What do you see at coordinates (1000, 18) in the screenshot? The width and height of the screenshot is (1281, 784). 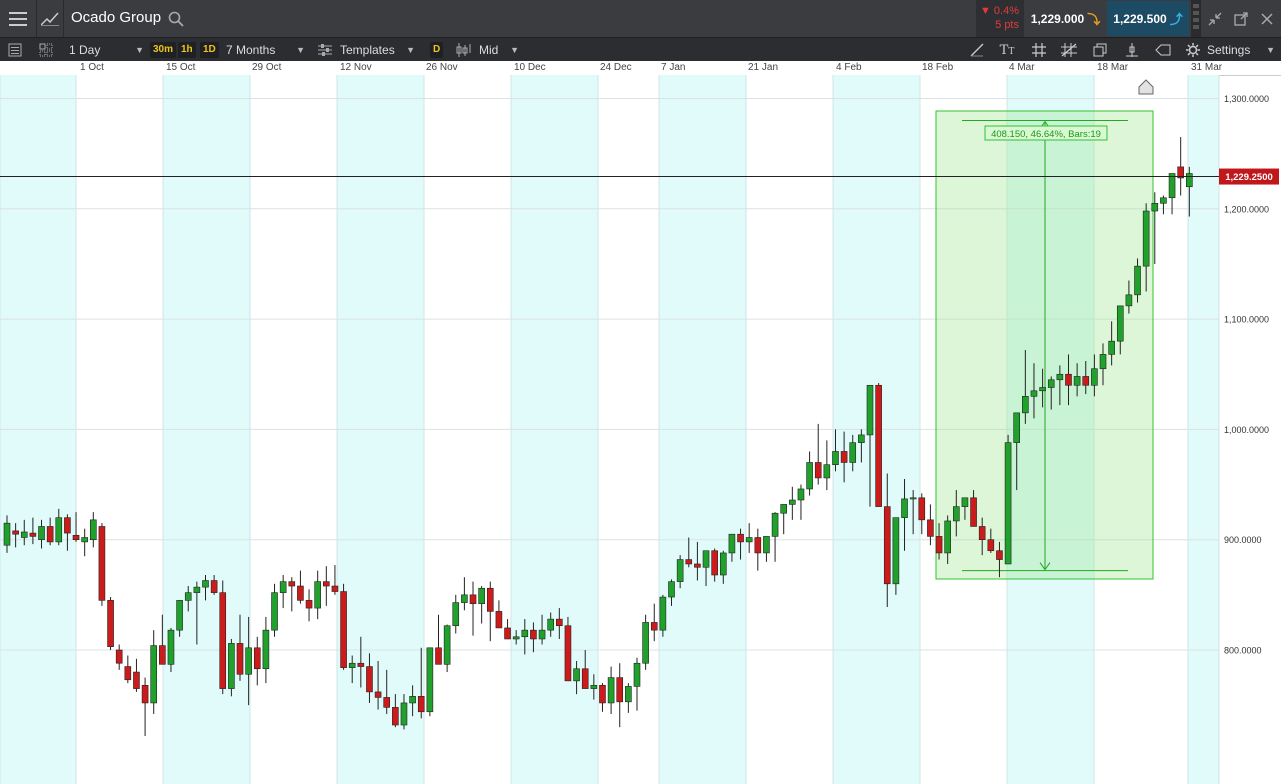 I see `change-box: ▼ 0.4% 5 pts` at bounding box center [1000, 18].